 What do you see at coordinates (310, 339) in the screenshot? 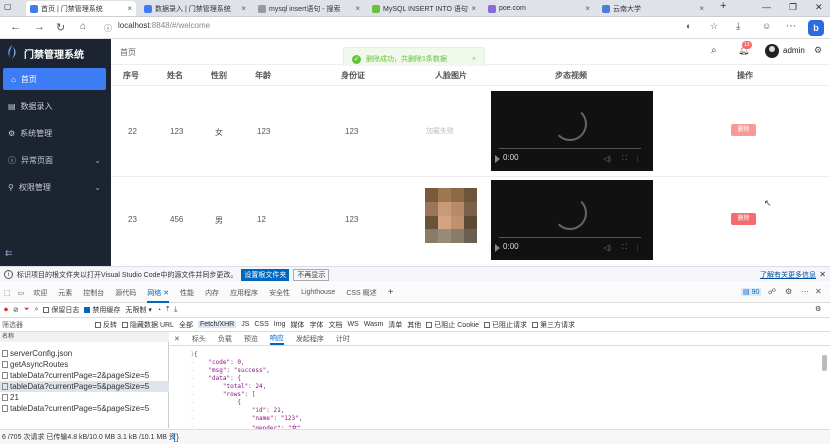
I see `detail-tab-initiator: 发起程序` at bounding box center [310, 339].